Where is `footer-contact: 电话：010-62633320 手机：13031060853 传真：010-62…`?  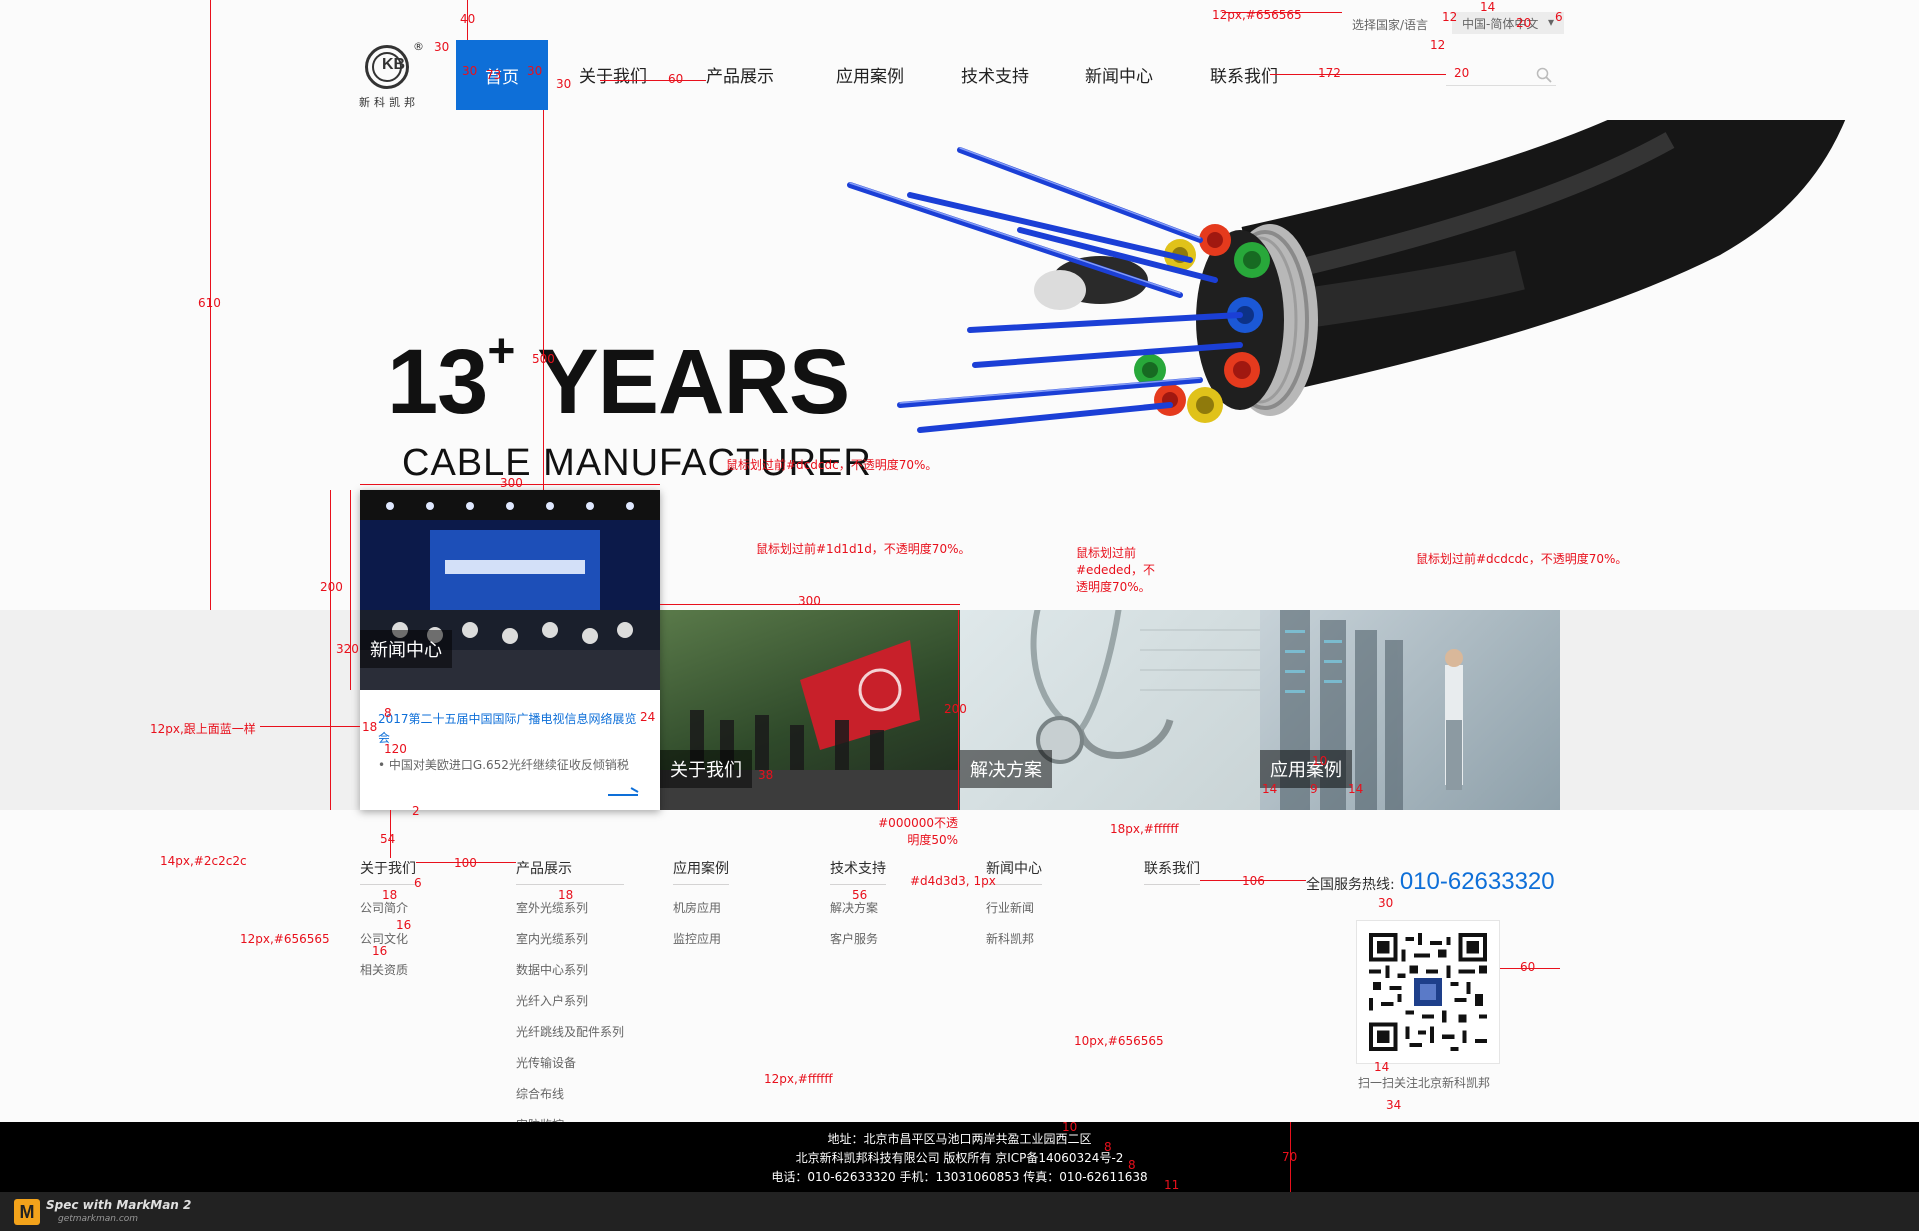 footer-contact: 电话：010-62633320 手机：13031060853 传真：010-62… is located at coordinates (959, 1177).